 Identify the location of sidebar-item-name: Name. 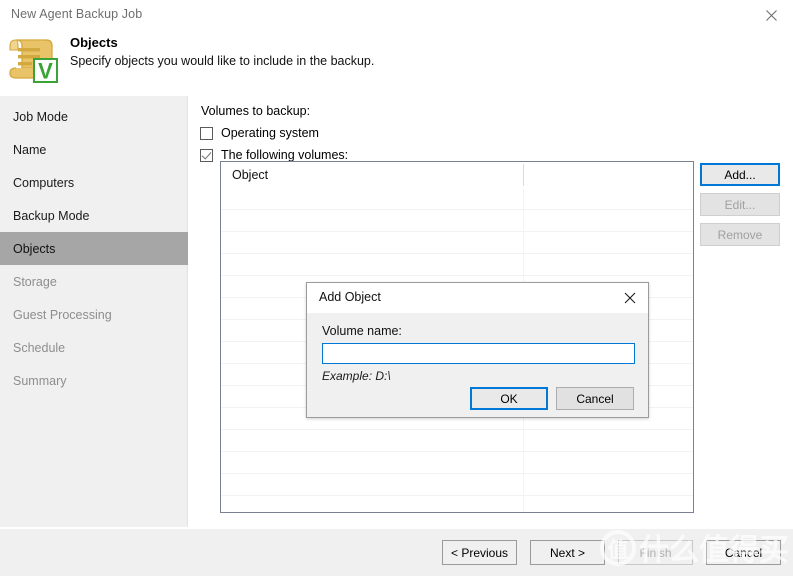
(94, 149).